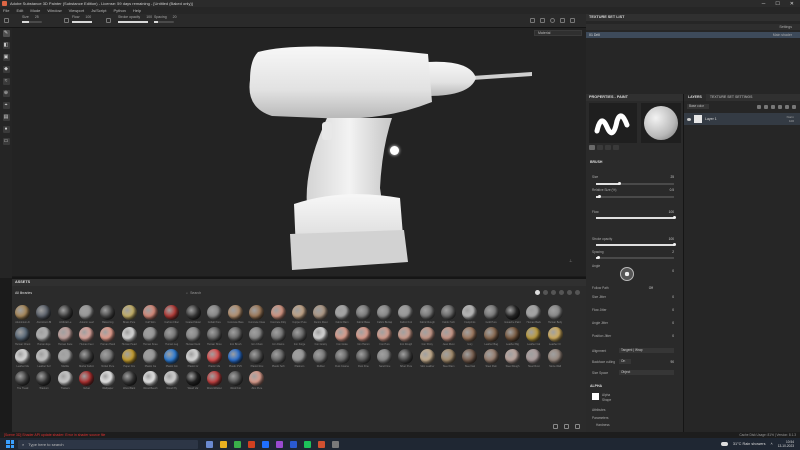 The width and height of the screenshot is (800, 450). I want to click on material-item: Plastic Rou, so click(256, 358).